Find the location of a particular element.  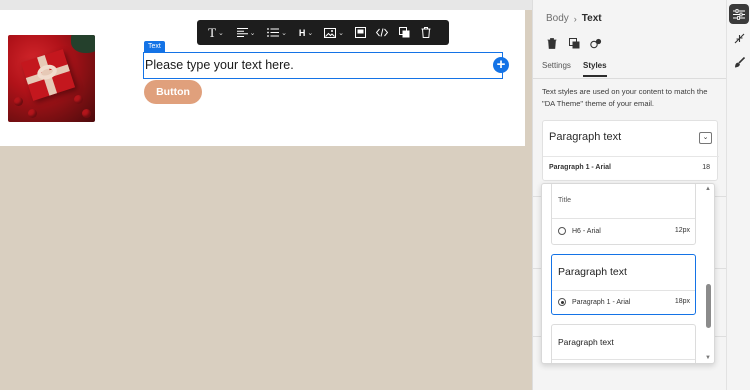

copy-button is located at coordinates (404, 32).